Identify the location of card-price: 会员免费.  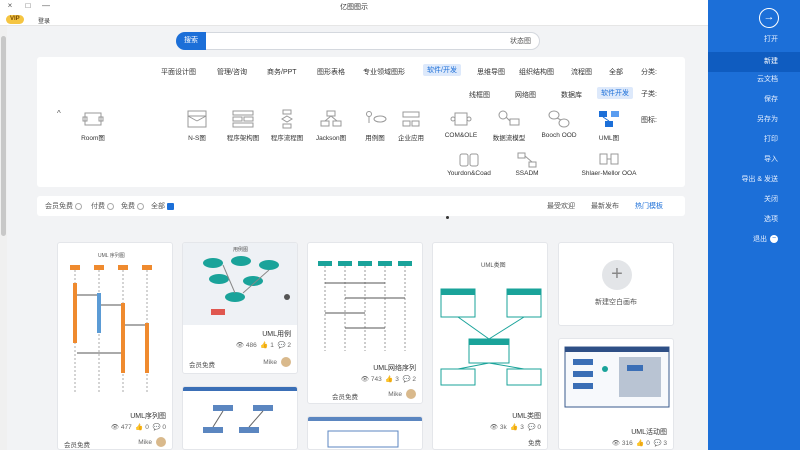
(77, 445).